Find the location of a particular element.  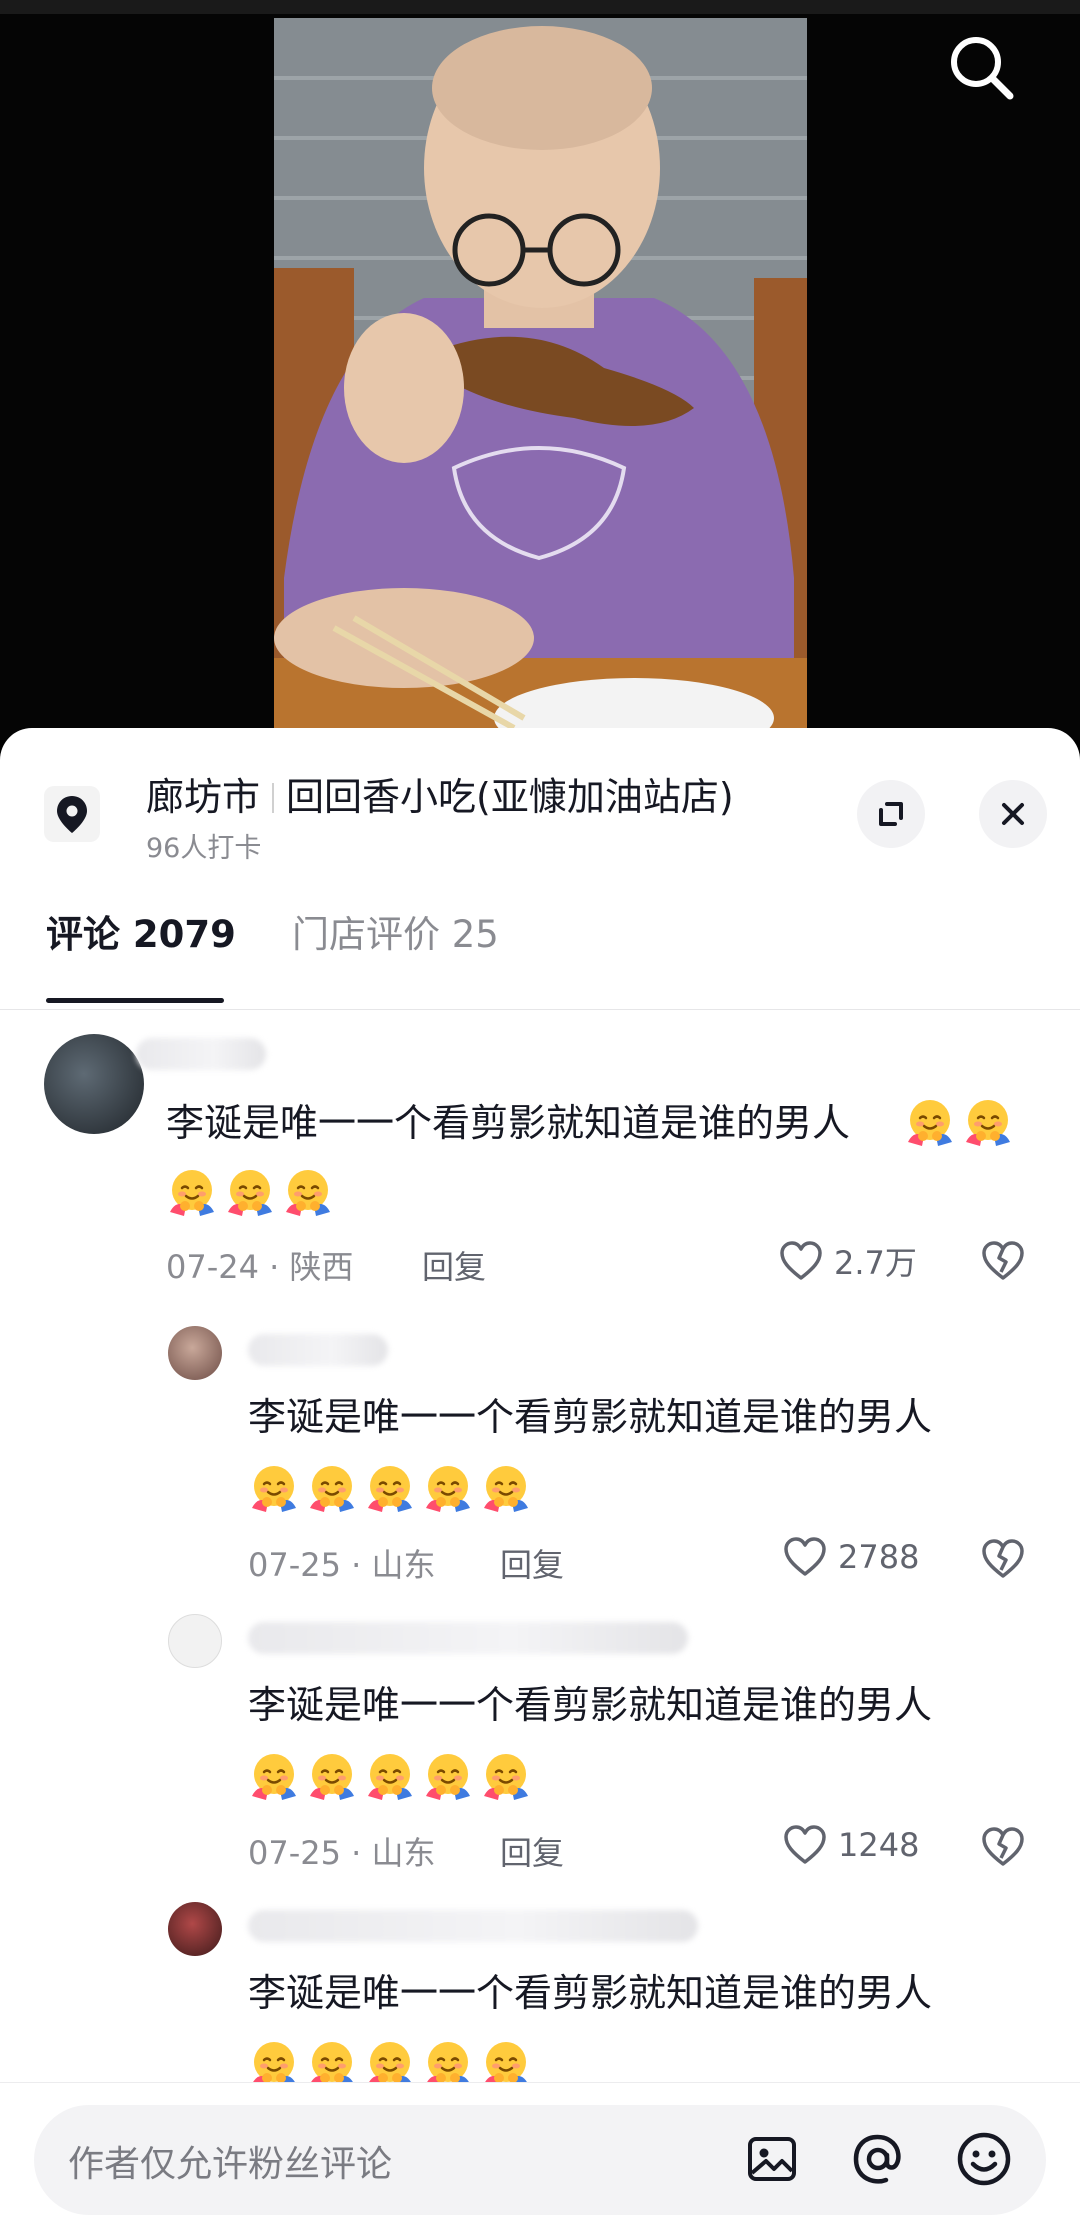

mention-button is located at coordinates (878, 2159).